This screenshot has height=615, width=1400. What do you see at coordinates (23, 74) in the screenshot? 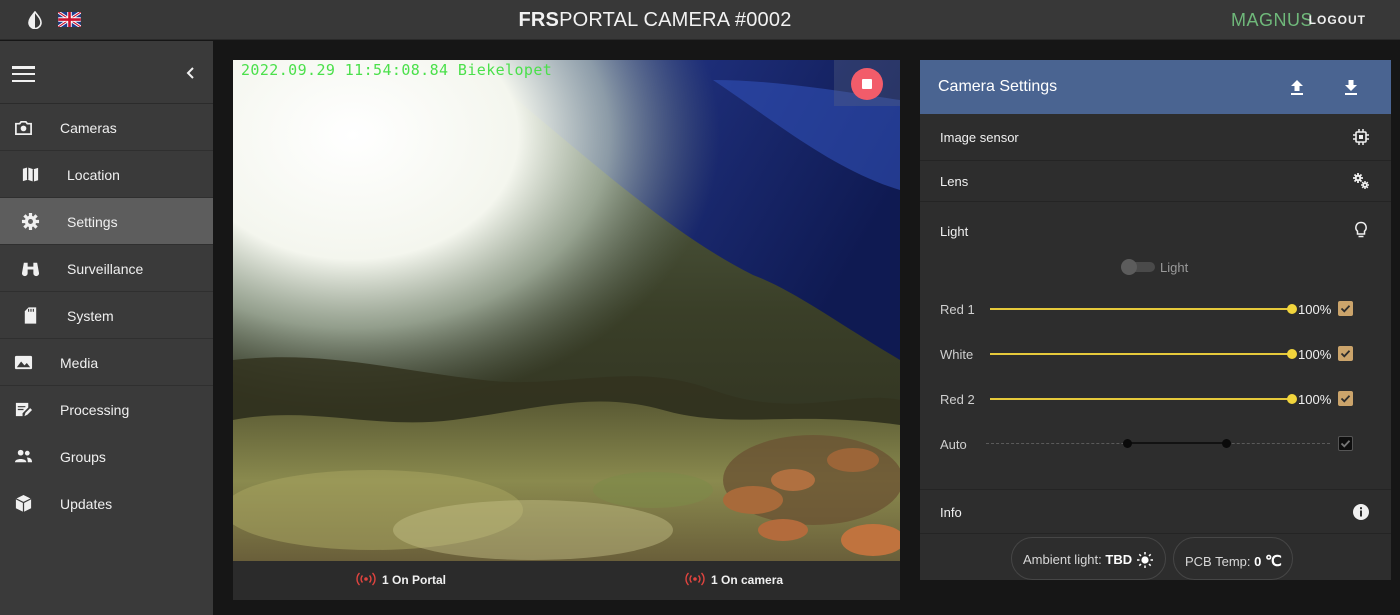
I see `hamburger-icon` at bounding box center [23, 74].